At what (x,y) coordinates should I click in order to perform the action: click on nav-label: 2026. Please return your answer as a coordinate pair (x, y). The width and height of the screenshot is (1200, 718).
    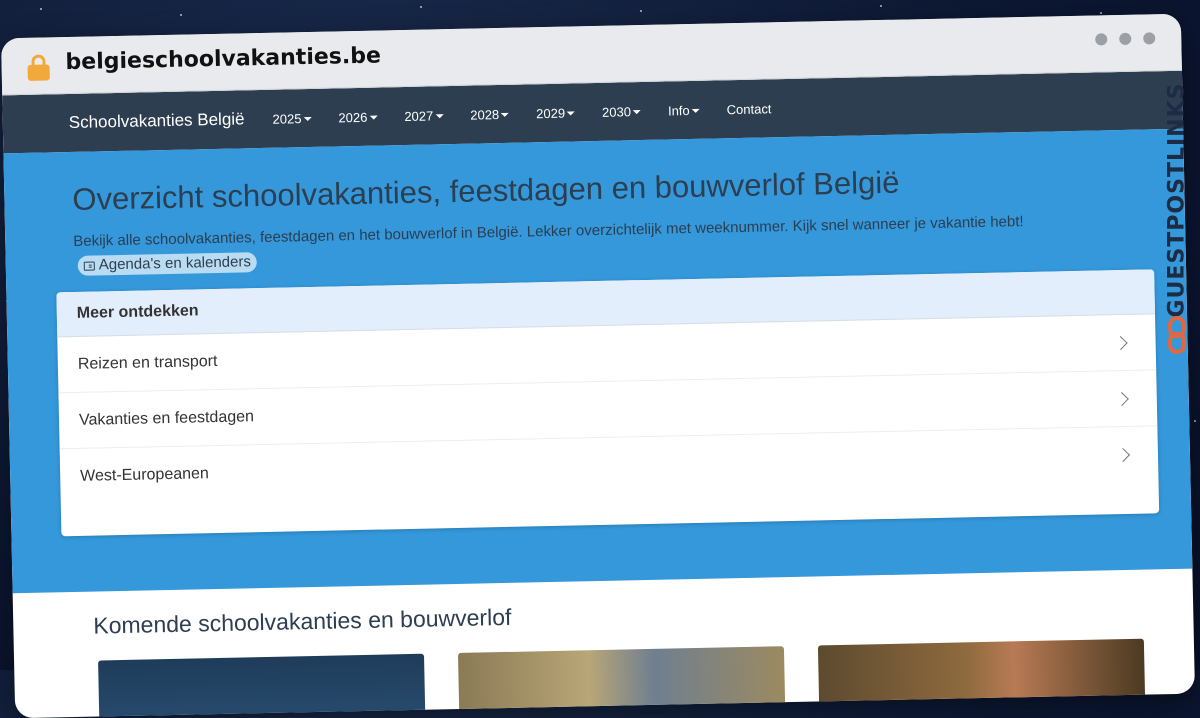
    Looking at the image, I should click on (353, 117).